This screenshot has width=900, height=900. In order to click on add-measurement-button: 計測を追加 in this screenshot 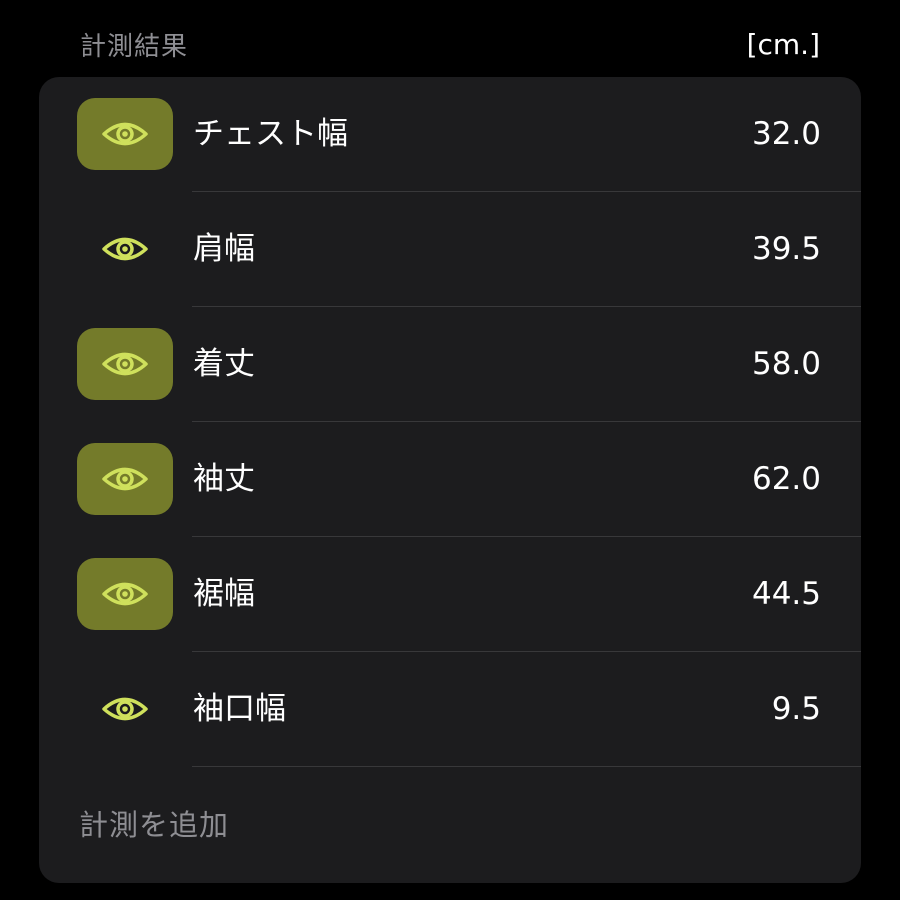, I will do `click(450, 825)`.